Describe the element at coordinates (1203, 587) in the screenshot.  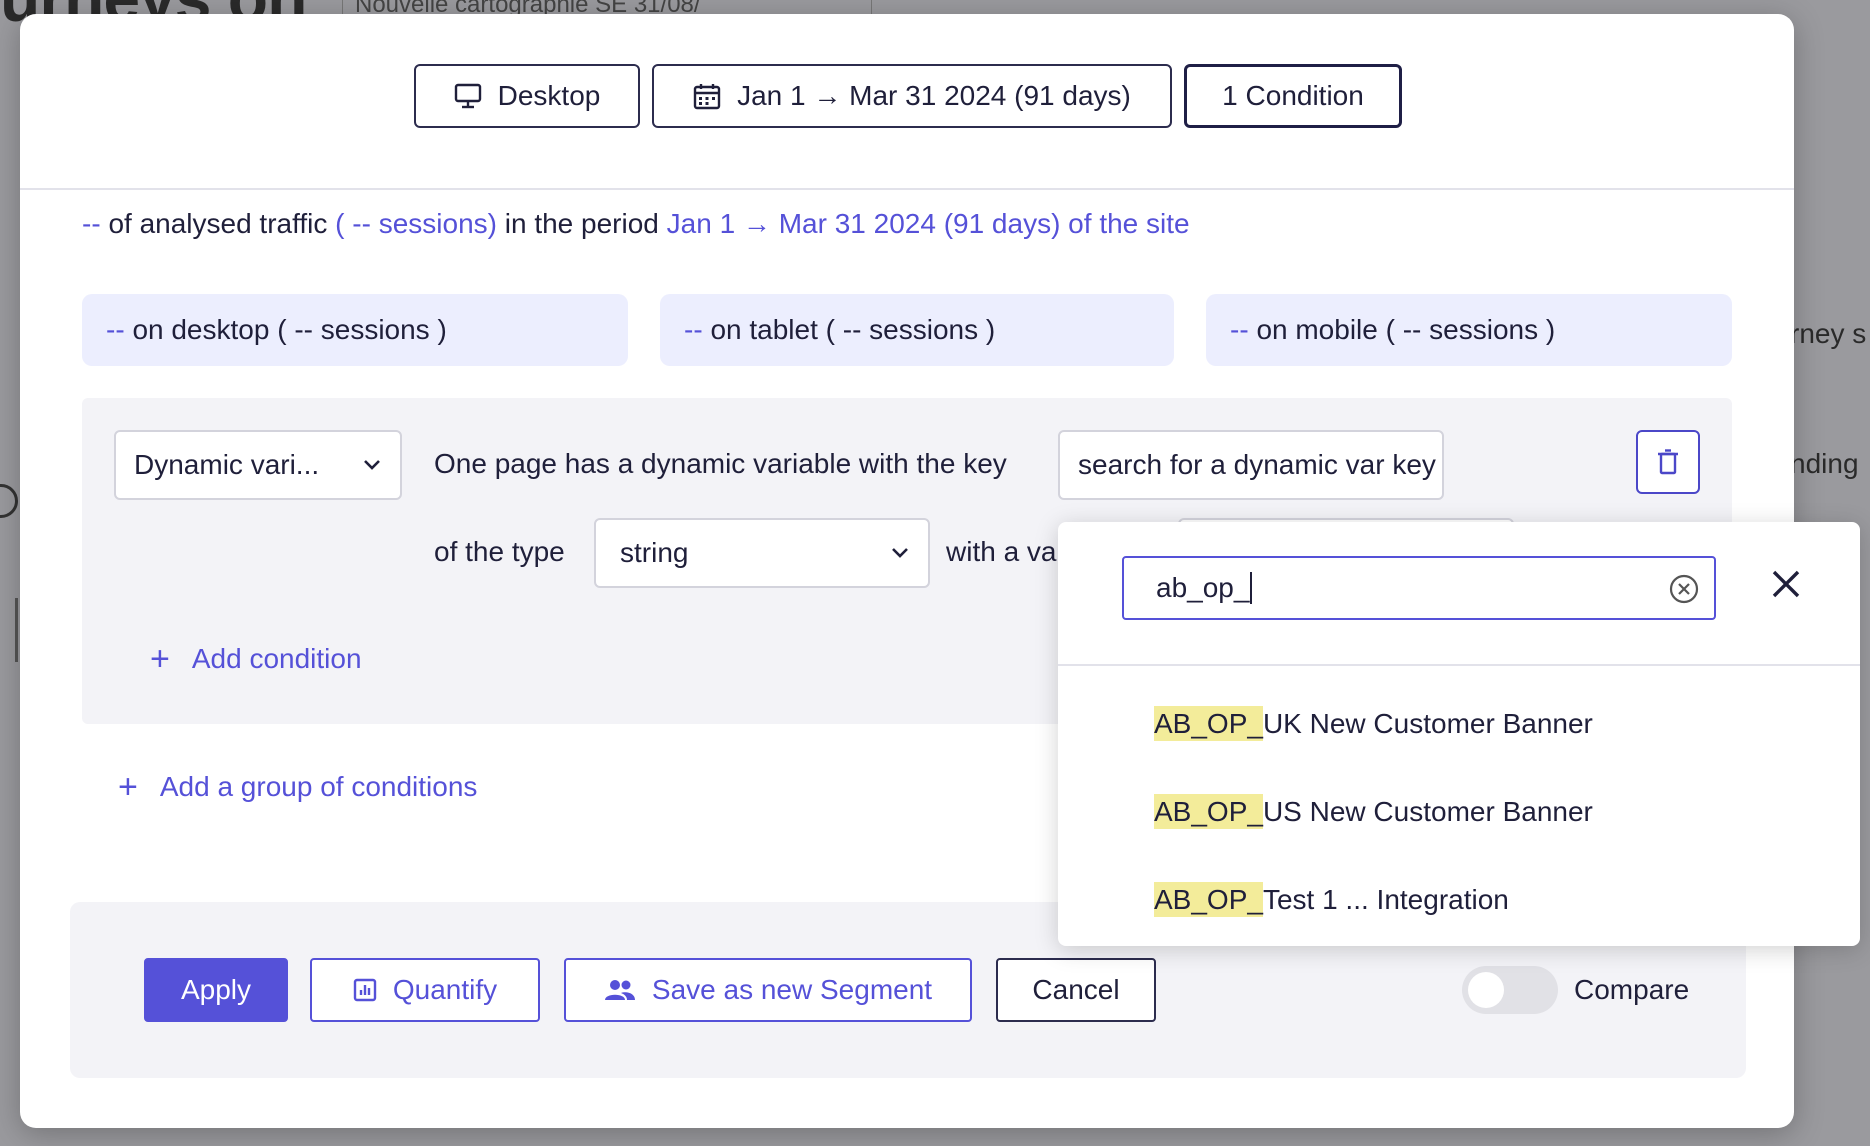
I see `key-search-value: ab_op_` at that location.